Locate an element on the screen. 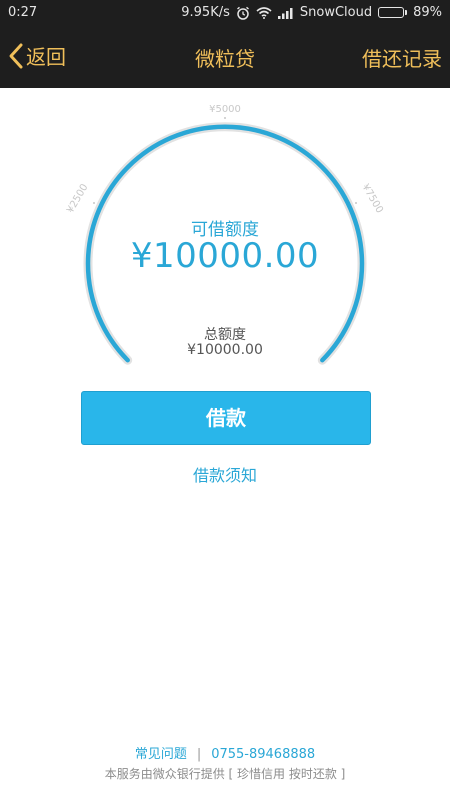 This screenshot has height=800, width=450. status-bar: 0:27 9.95K/s SnowCloud 89% is located at coordinates (225, 13).